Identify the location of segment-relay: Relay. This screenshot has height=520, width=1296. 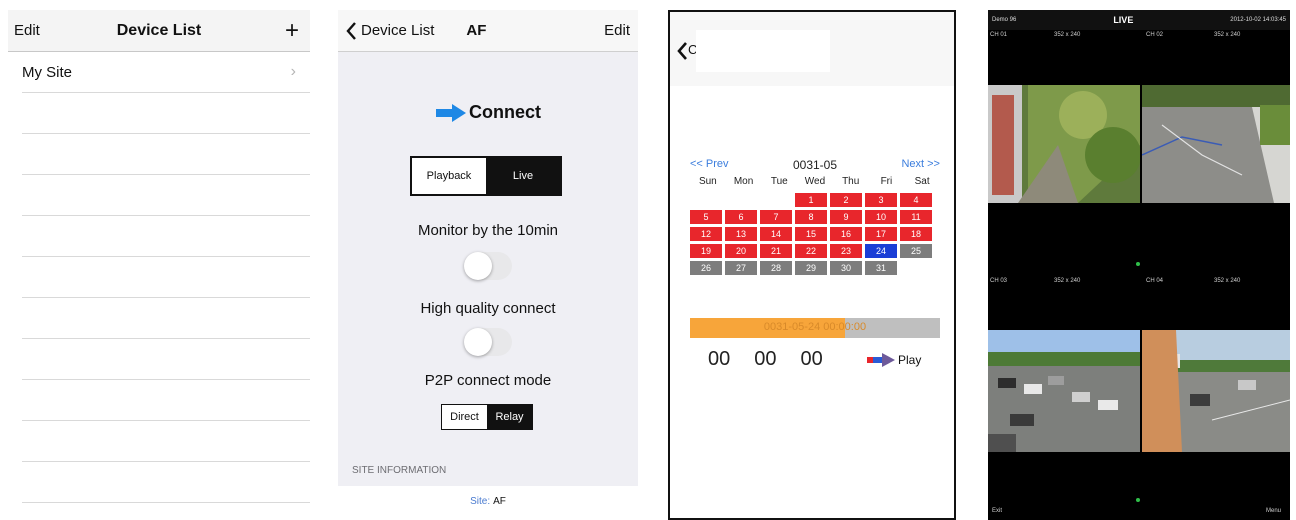
(509, 417).